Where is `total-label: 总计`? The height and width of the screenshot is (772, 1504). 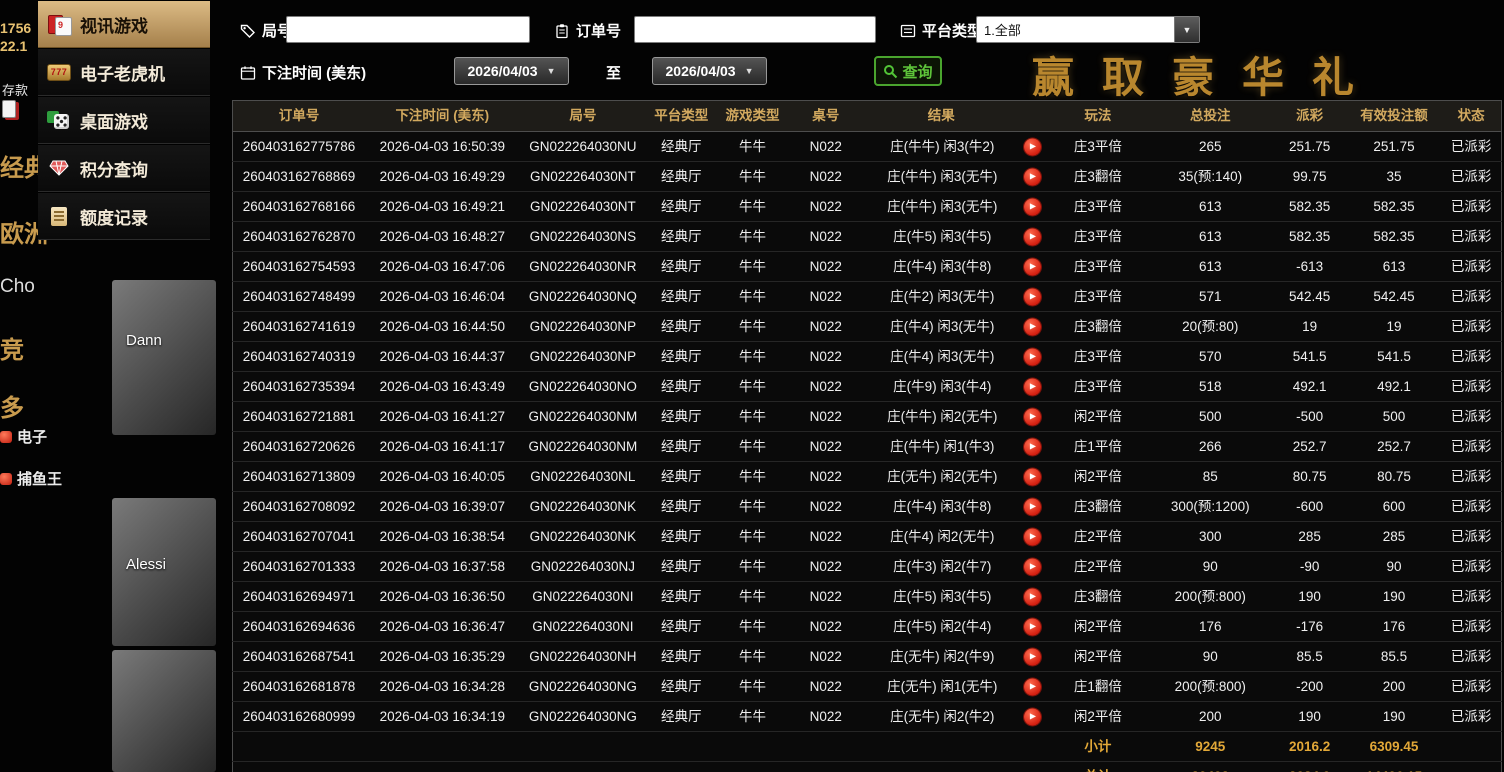
total-label: 总计 is located at coordinates (1098, 766).